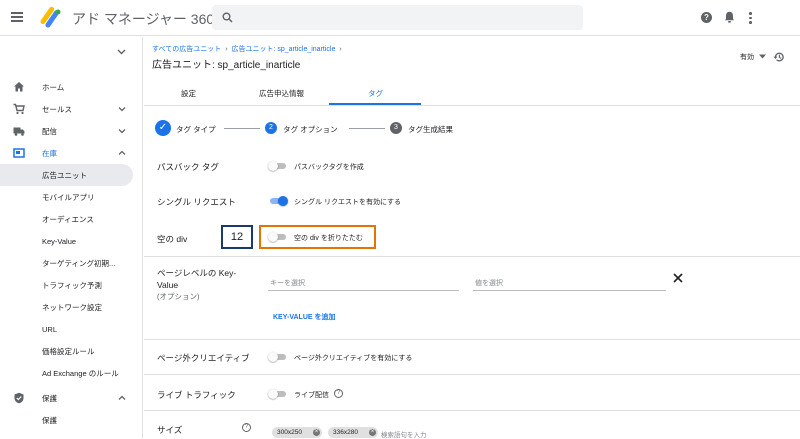 This screenshot has width=800, height=439. Describe the element at coordinates (278, 166) in the screenshot. I see `passback-toggle` at that location.